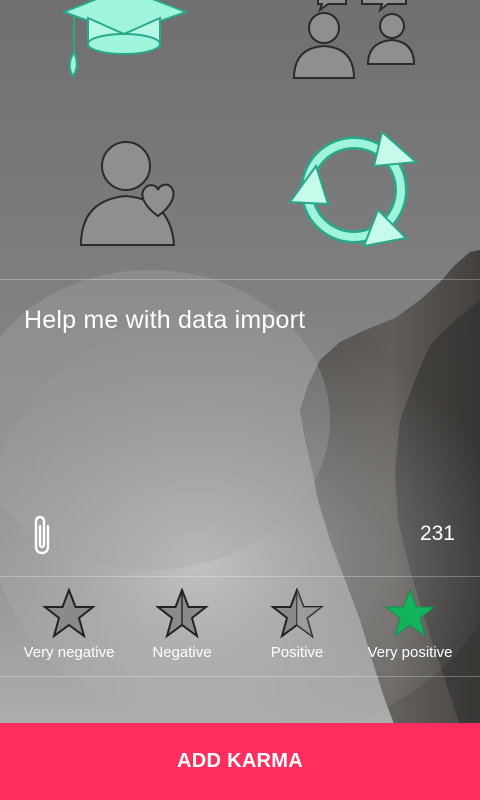 Image resolution: width=480 pixels, height=800 pixels. I want to click on rating-label: Positive, so click(297, 652).